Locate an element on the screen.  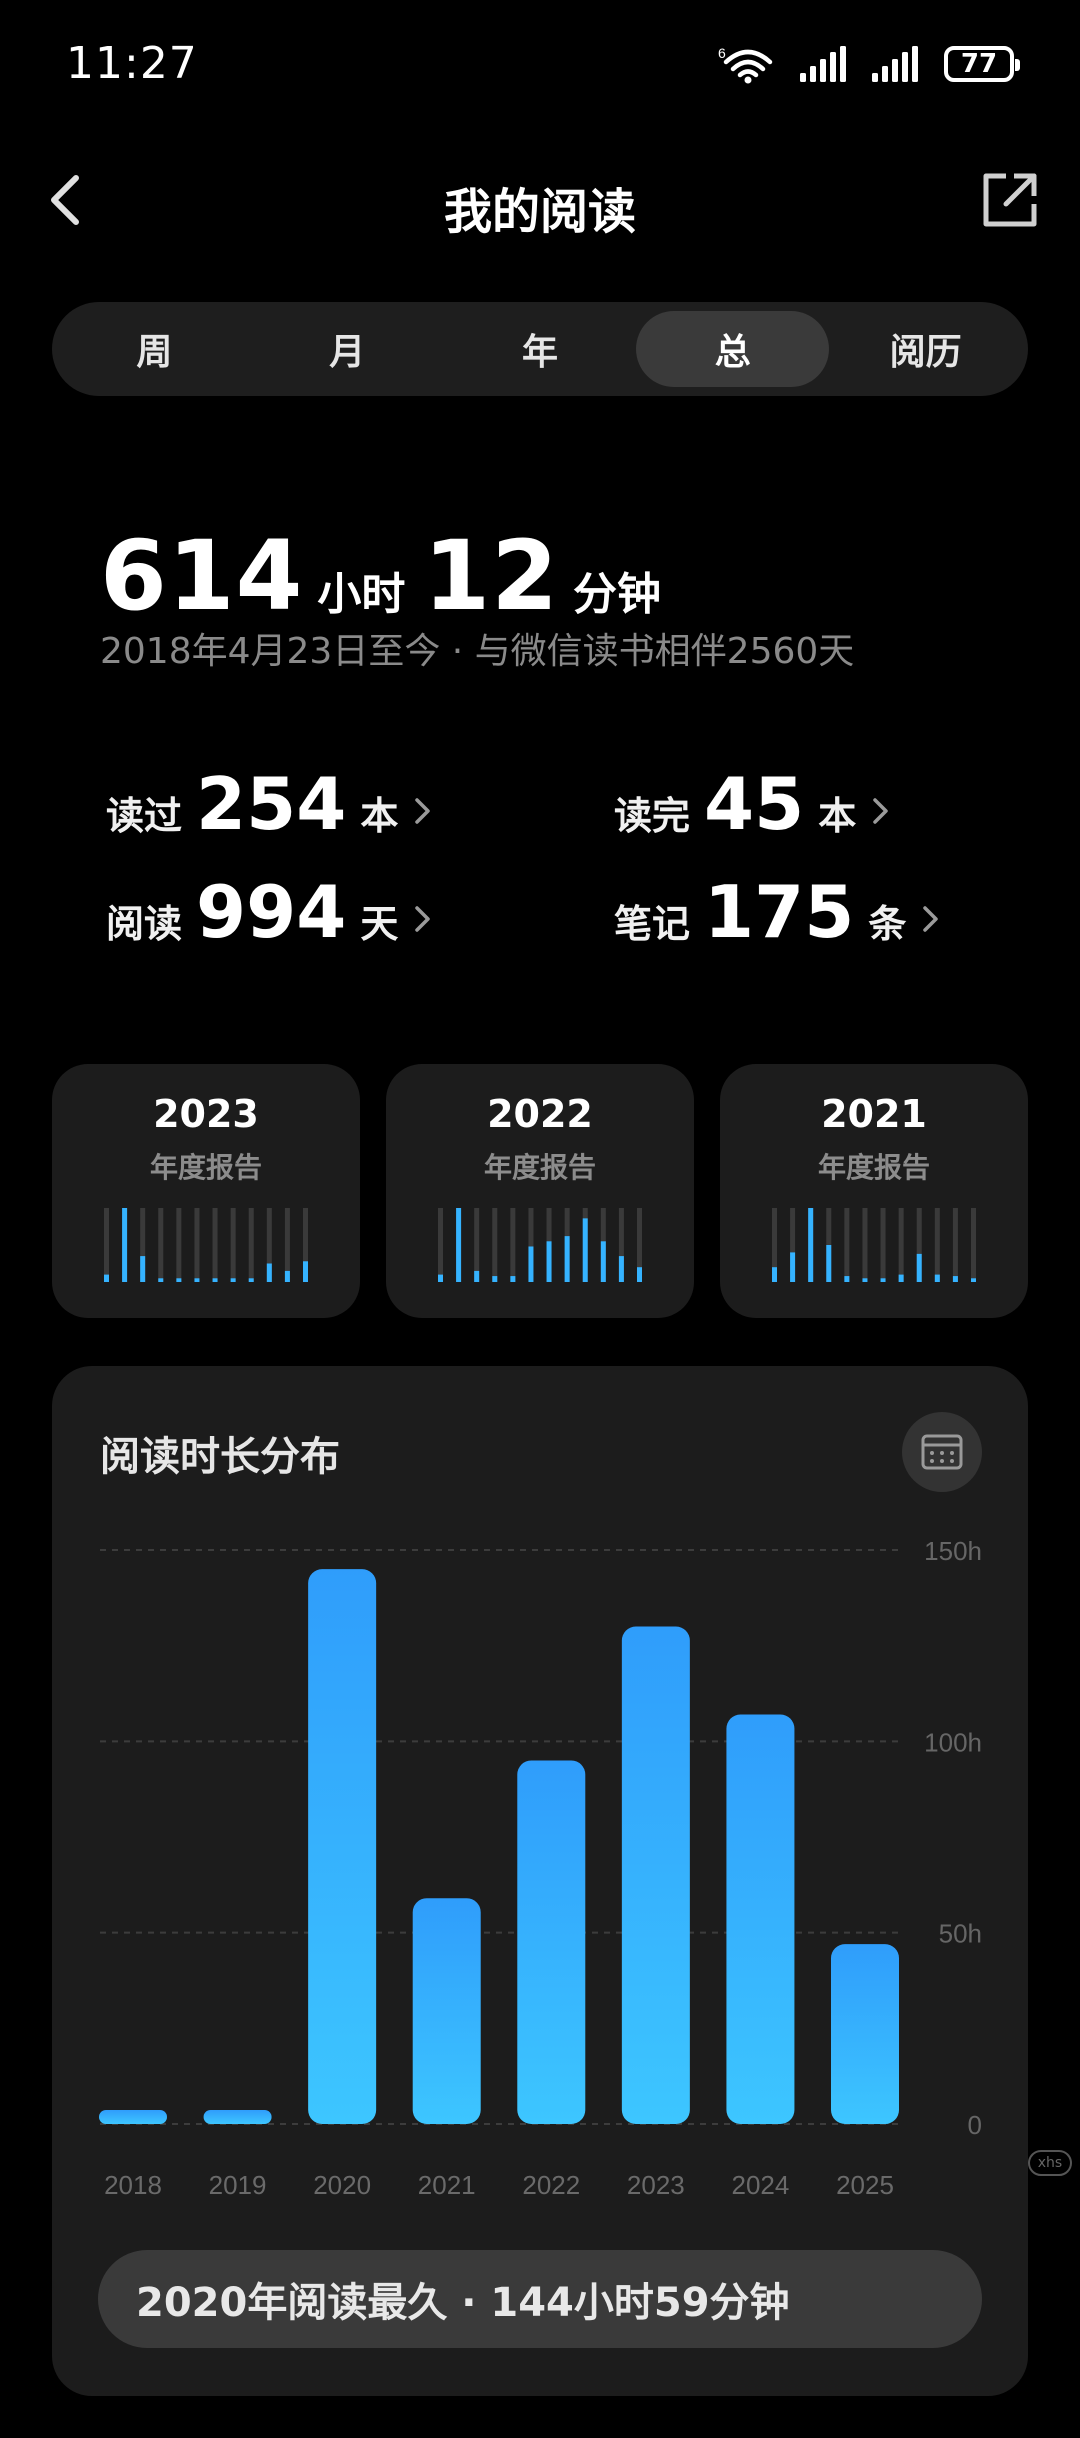
stat-value: 254 is located at coordinates (271, 804).